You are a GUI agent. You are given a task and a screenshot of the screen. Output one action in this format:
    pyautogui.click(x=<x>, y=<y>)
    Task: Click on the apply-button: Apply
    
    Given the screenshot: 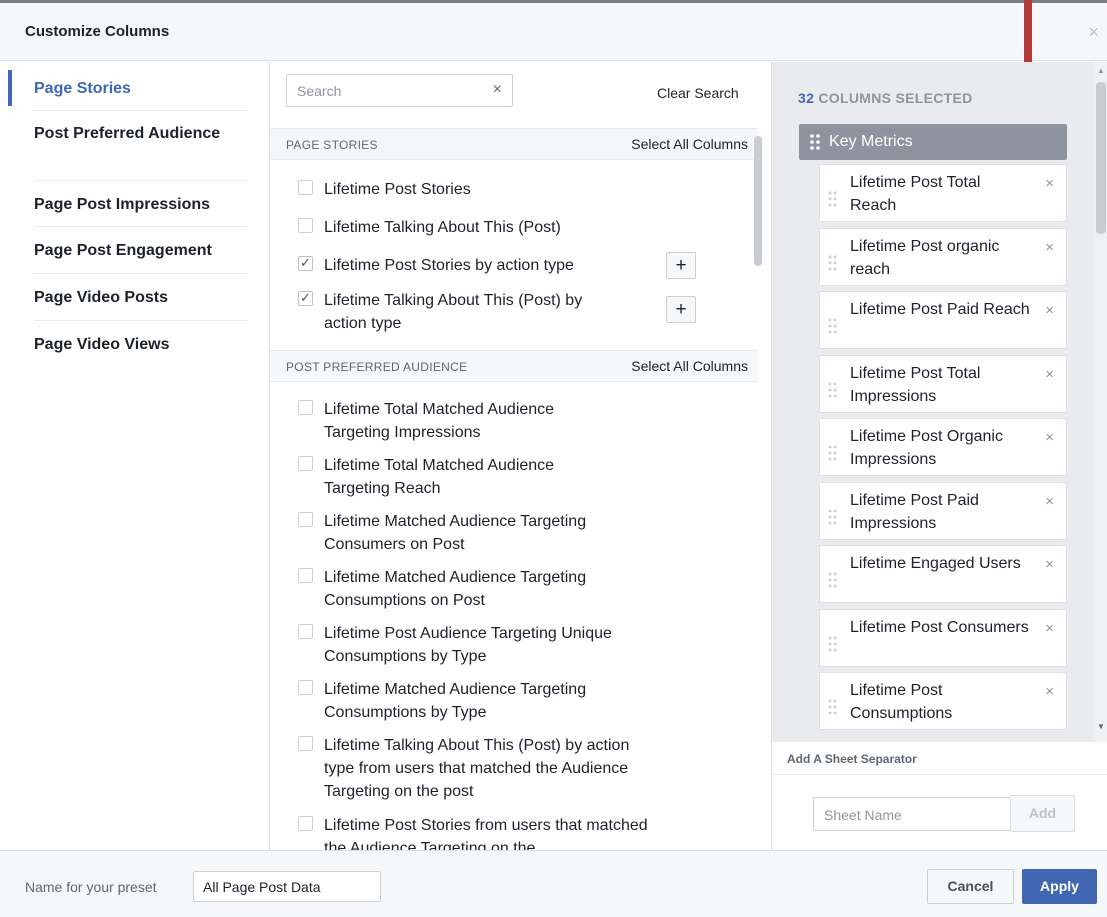 What is the action you would take?
    pyautogui.click(x=1059, y=886)
    